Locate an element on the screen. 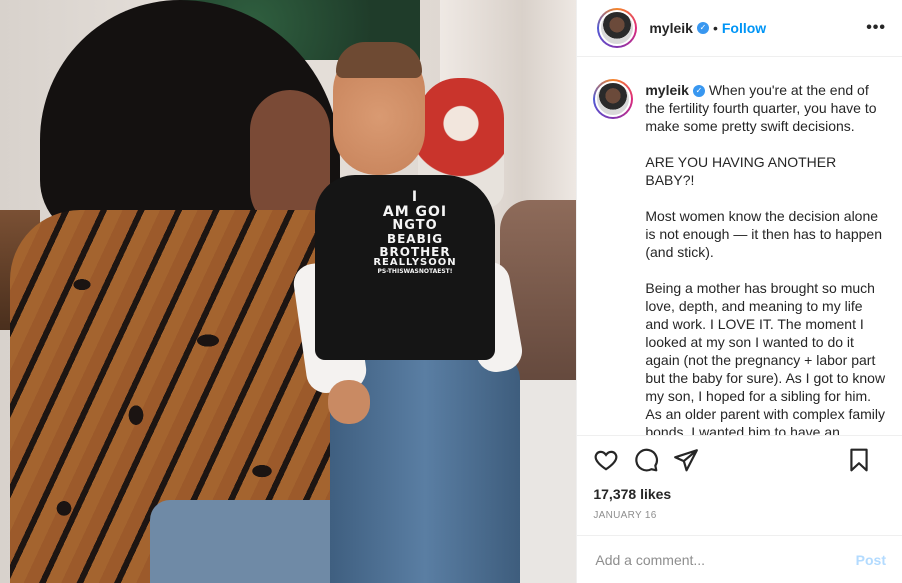  more-options-icon: ••• is located at coordinates (876, 28).